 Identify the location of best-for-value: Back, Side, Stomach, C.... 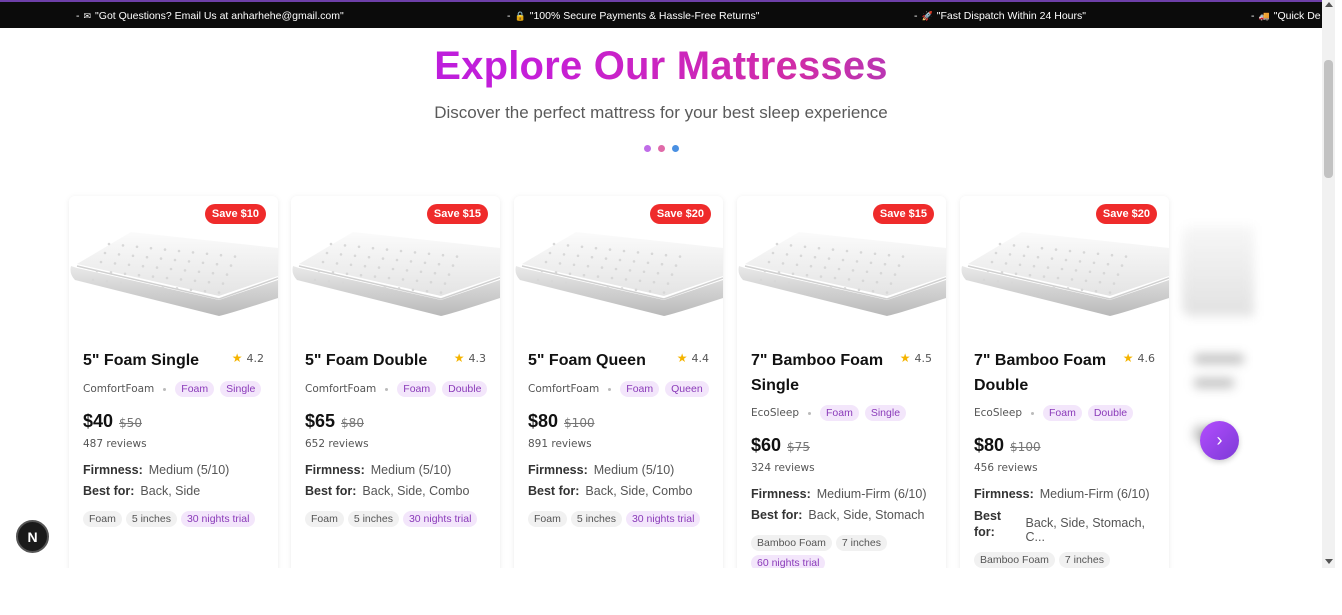
(1085, 530).